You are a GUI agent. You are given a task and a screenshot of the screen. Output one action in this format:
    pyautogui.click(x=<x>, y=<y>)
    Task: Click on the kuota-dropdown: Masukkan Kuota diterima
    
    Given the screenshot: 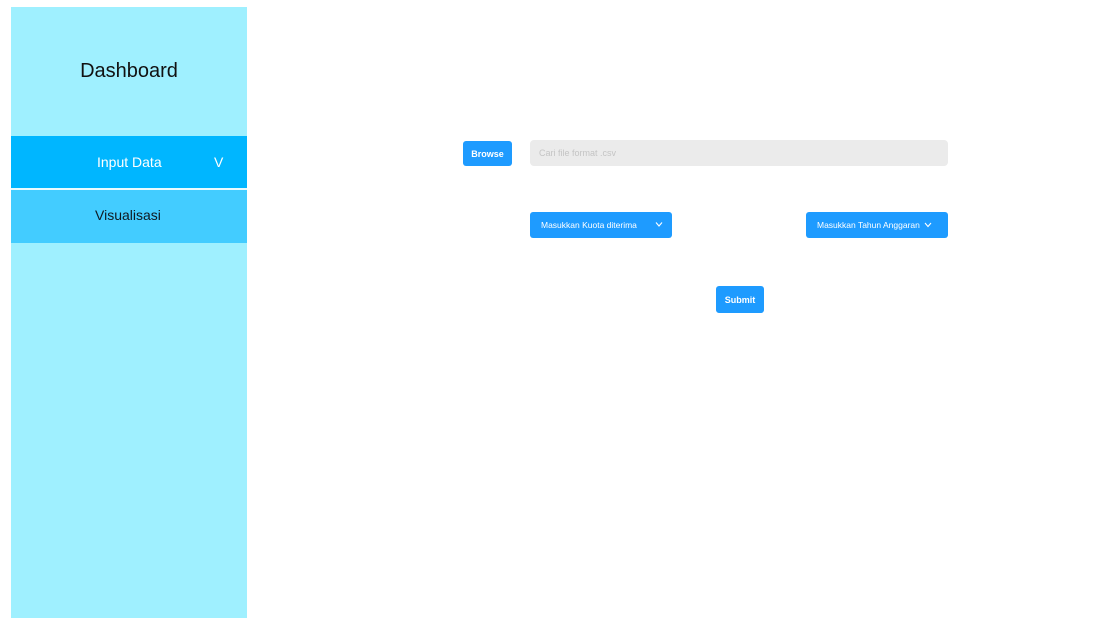 What is the action you would take?
    pyautogui.click(x=601, y=225)
    